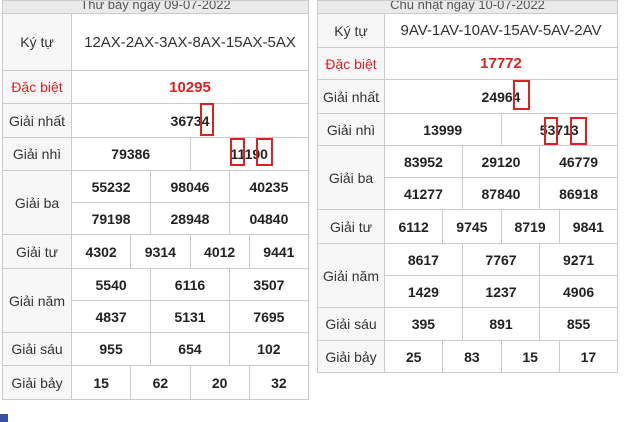 This screenshot has height=422, width=628. What do you see at coordinates (501, 259) in the screenshot?
I see `giai-nam-value: 7767` at bounding box center [501, 259].